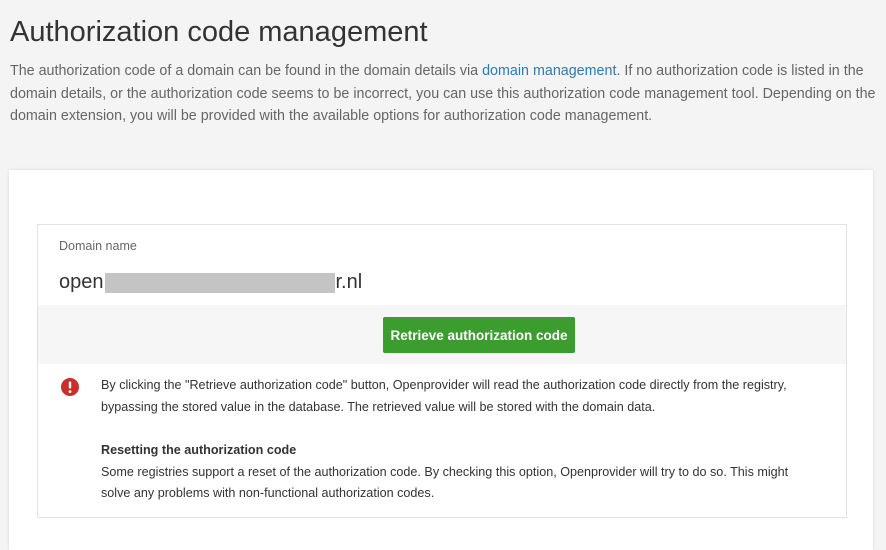  Describe the element at coordinates (199, 450) in the screenshot. I see `reset-heading: Resetting the authorization code` at that location.